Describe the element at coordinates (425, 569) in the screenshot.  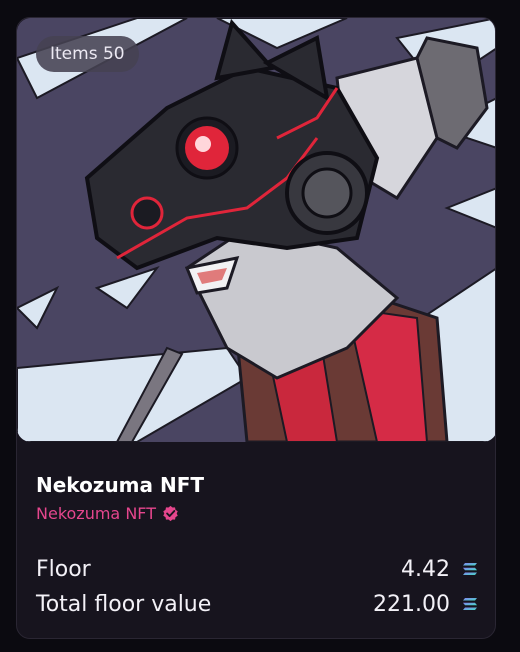
I see `floor-value: 4.42` at that location.